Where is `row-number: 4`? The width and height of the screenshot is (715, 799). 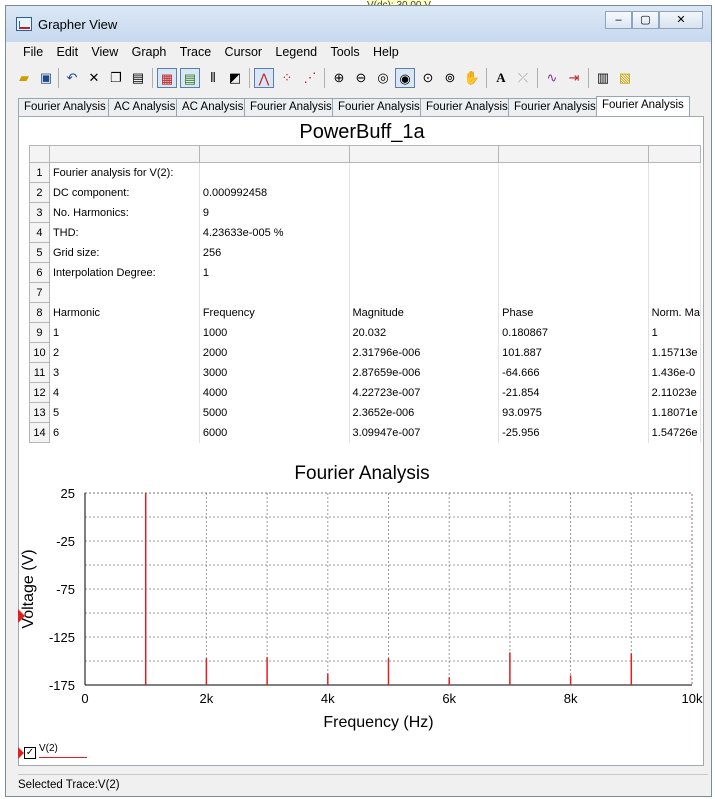
row-number: 4 is located at coordinates (39, 232).